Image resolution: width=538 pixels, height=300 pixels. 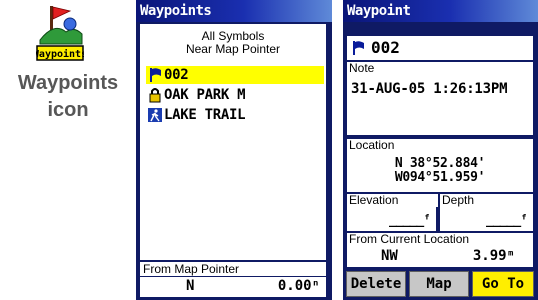 What do you see at coordinates (376, 284) in the screenshot?
I see `delete-button: Delete` at bounding box center [376, 284].